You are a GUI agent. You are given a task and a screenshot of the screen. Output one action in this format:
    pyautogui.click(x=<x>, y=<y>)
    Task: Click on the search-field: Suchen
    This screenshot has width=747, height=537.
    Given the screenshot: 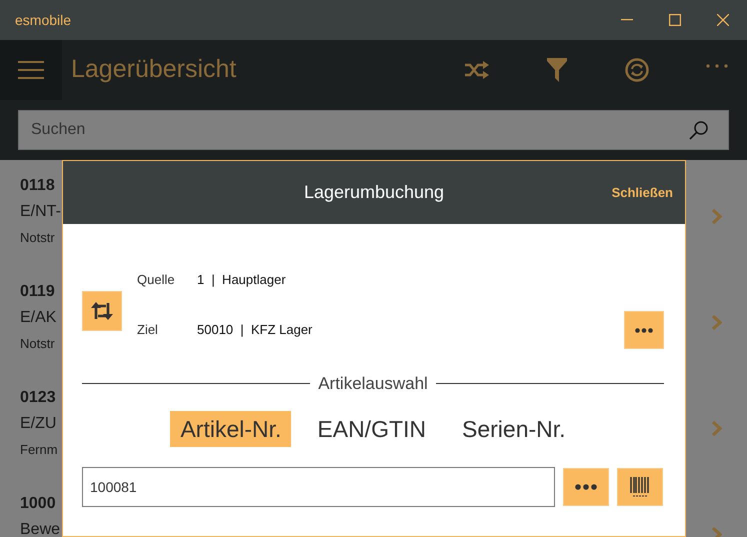 What is the action you would take?
    pyautogui.click(x=373, y=130)
    